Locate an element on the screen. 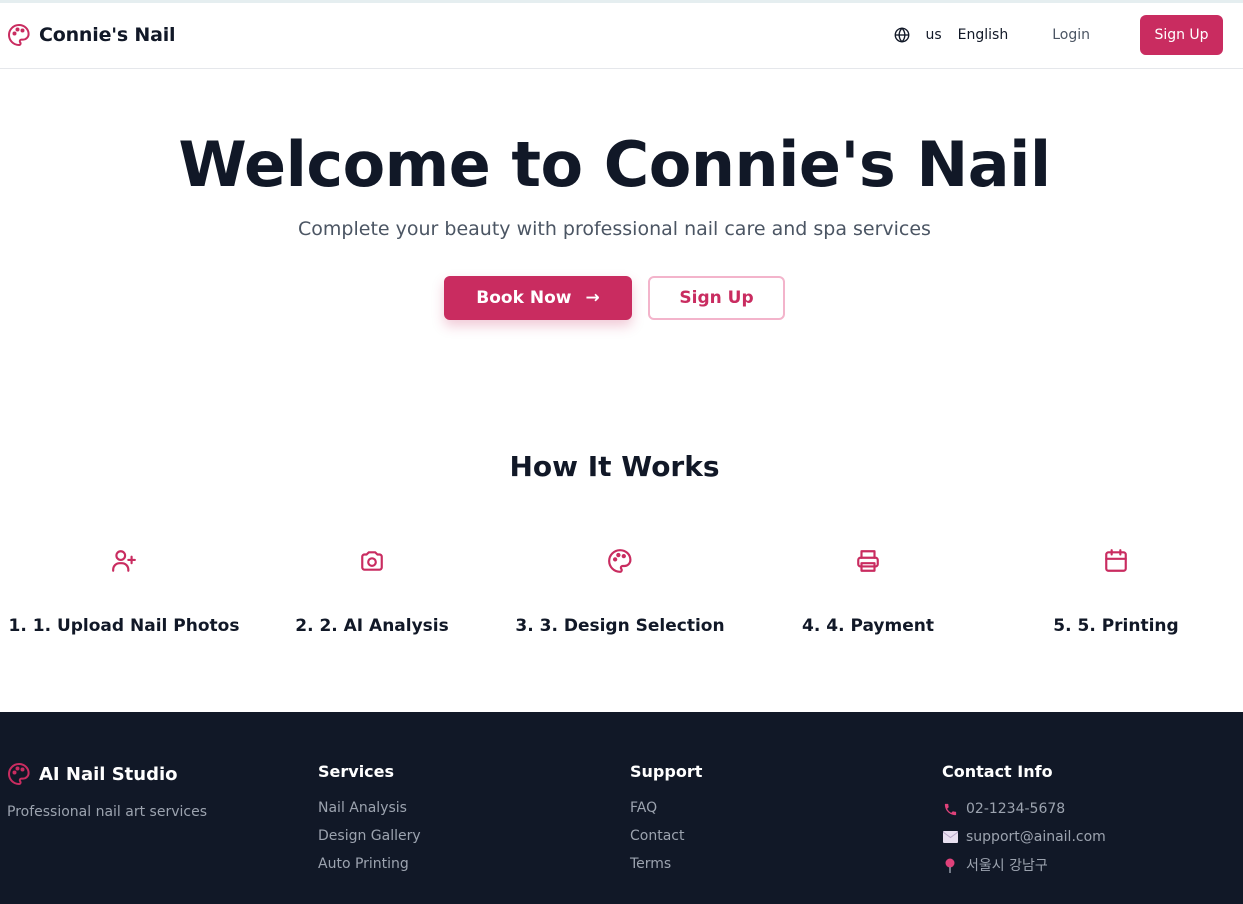 This screenshot has height=904, width=1243. contact-address-text: 서울시 강남구 is located at coordinates (1007, 866).